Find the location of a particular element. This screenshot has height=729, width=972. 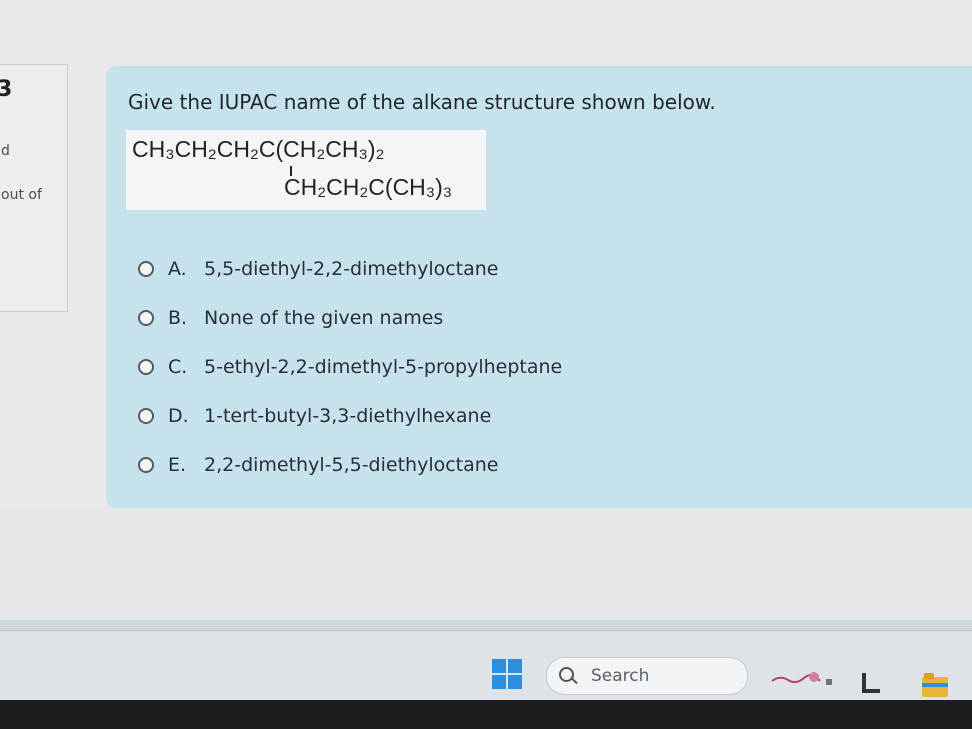

structure-formula-image: CH₃CH₂CH₂C(CH₂CH₃)₂ CH₂CH₂C(CH₃)₃ is located at coordinates (306, 170).